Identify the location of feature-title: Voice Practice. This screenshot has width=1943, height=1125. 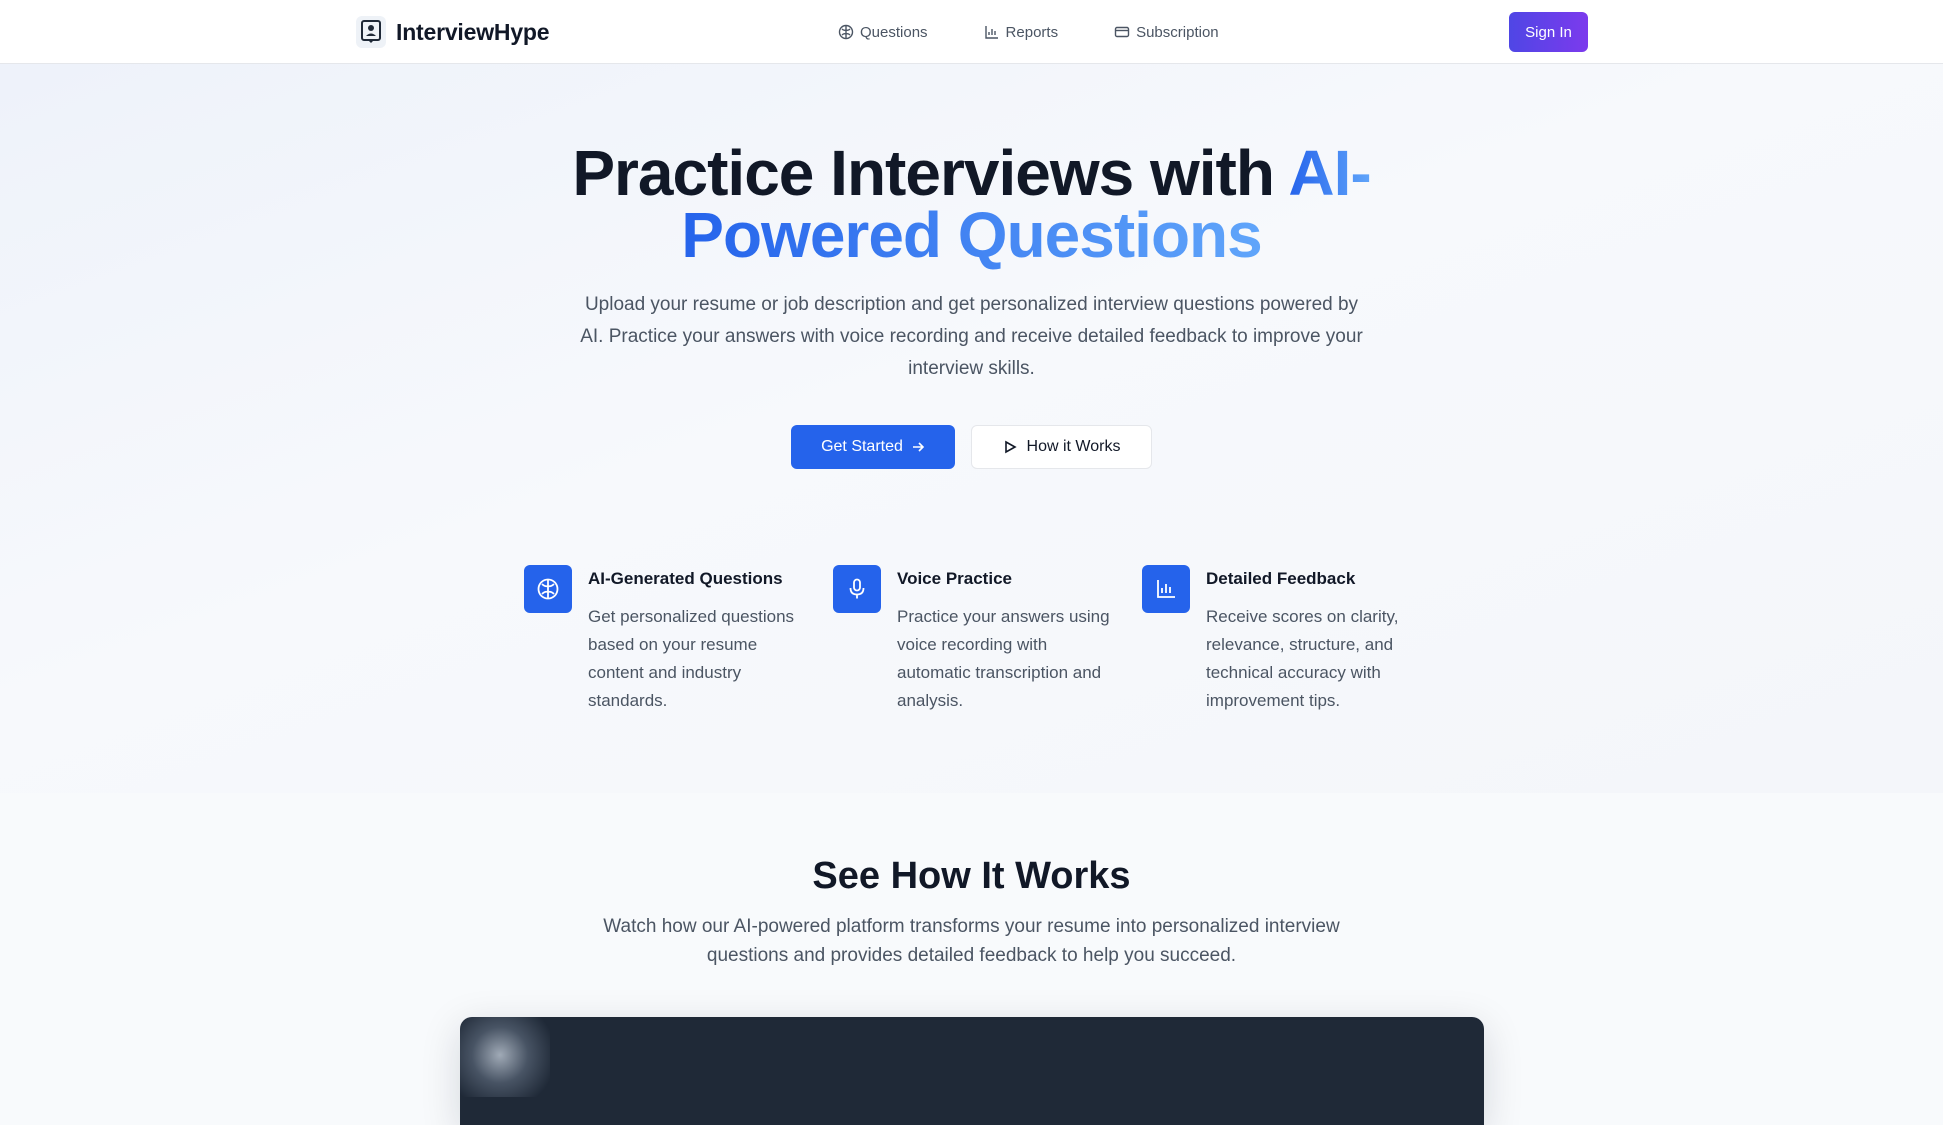
(954, 578).